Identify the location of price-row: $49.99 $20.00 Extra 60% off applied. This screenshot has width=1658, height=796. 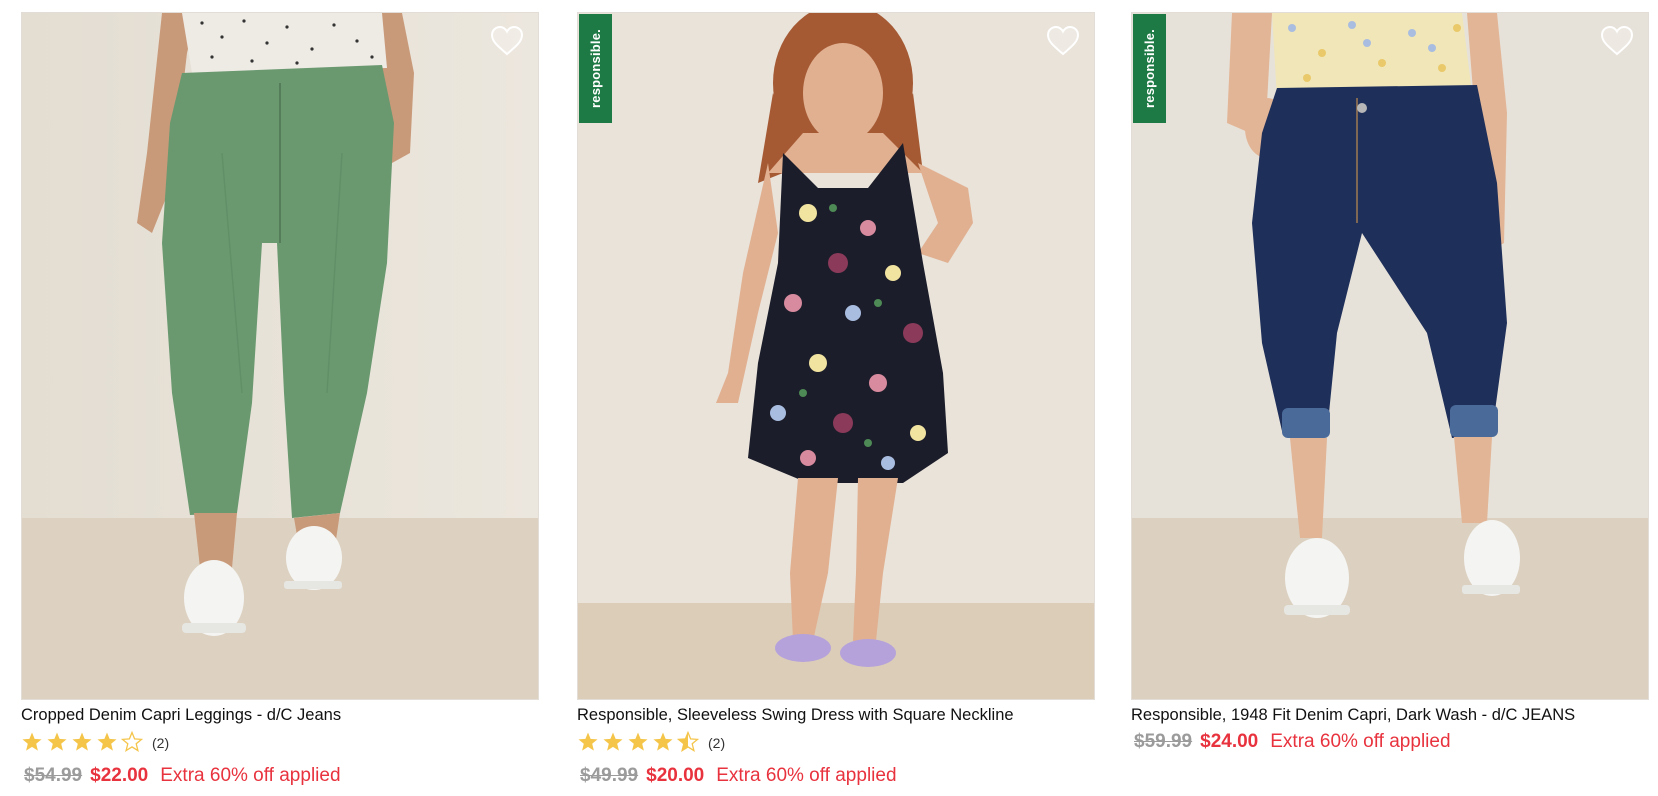
(836, 776).